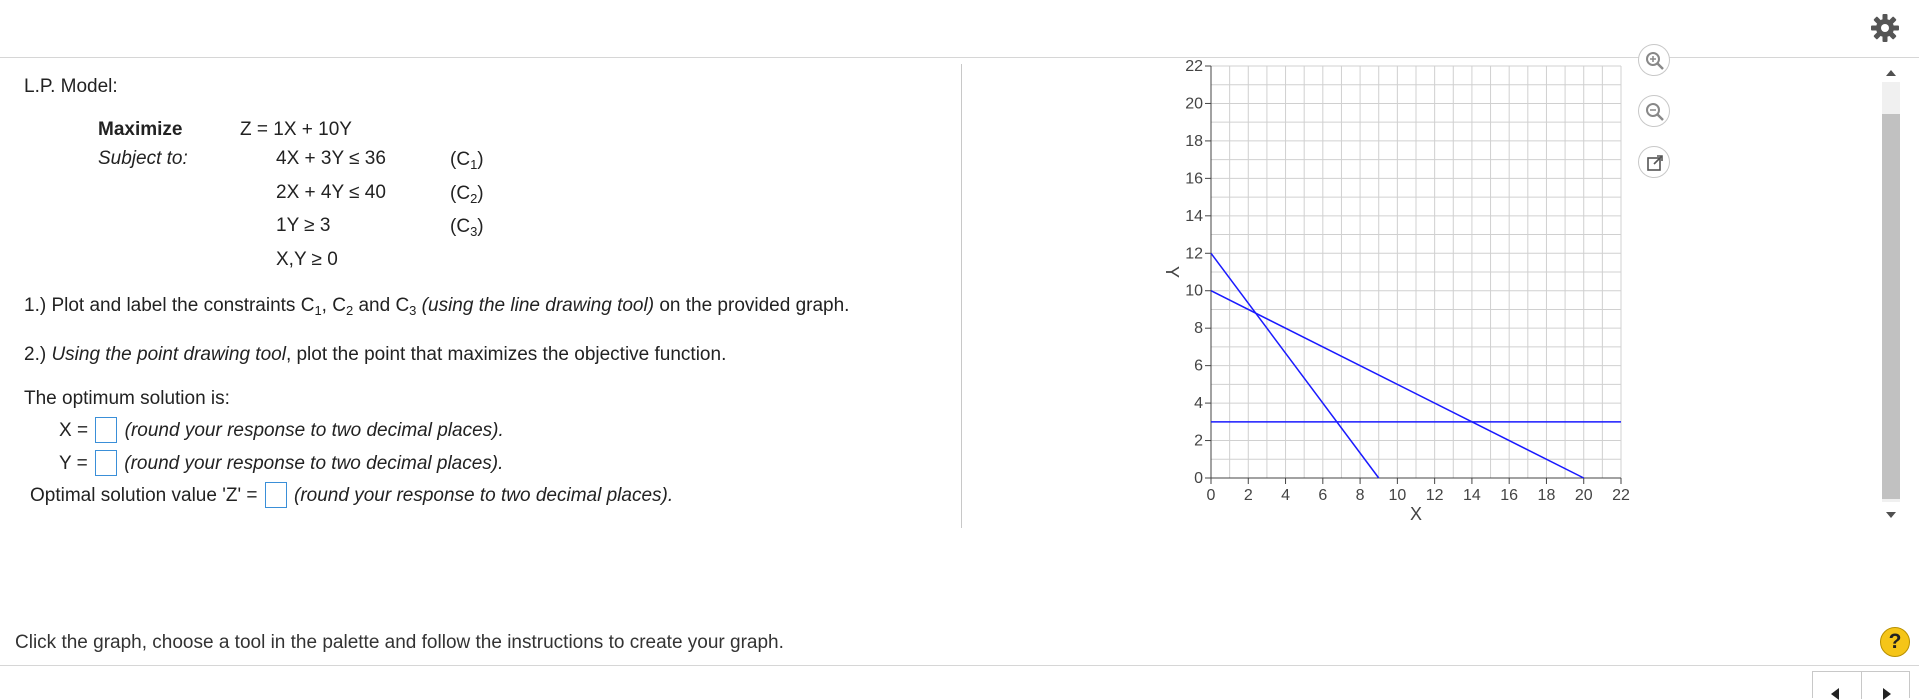 The image size is (1919, 700). I want to click on solution-heading: The optimum solution is:, so click(127, 398).